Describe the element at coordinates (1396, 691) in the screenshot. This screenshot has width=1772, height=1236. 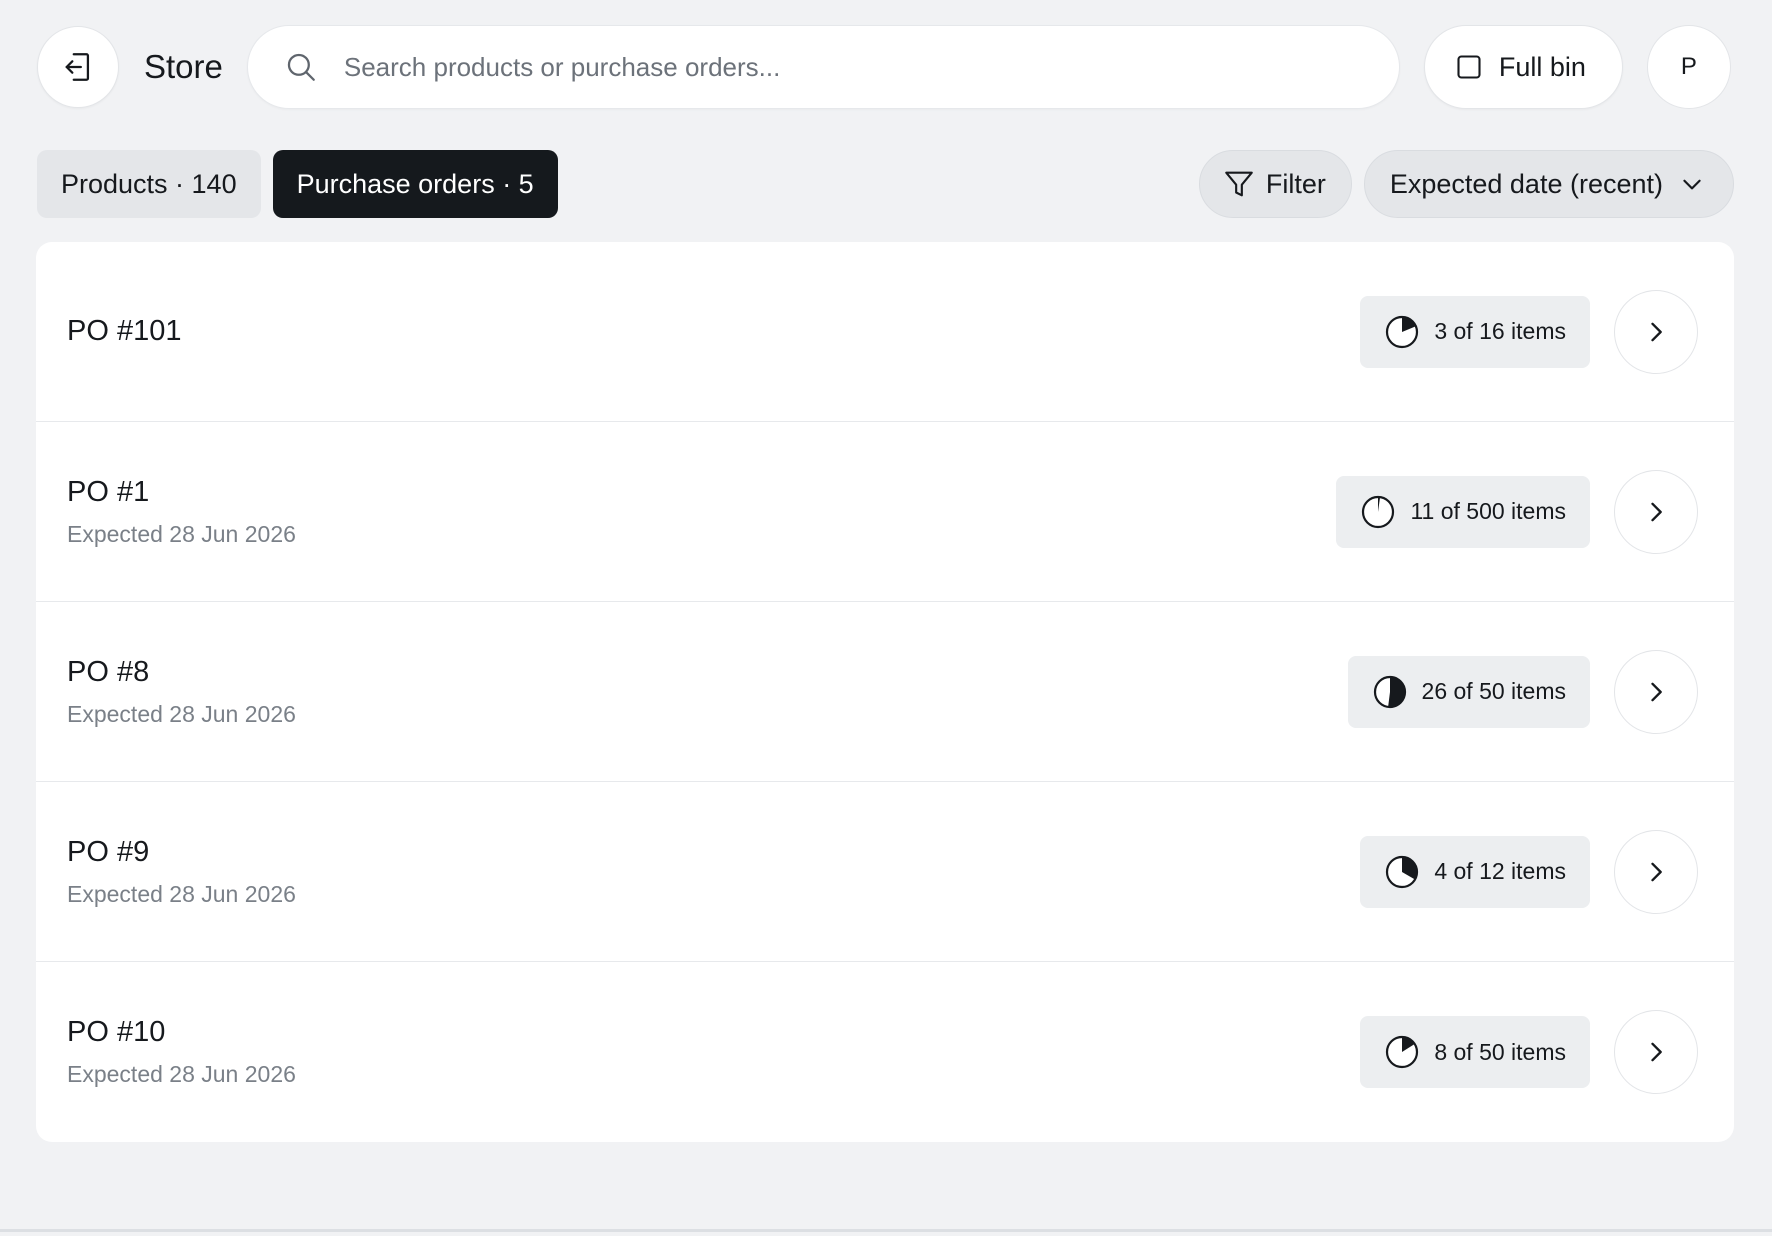
I see `pie-progress-fill` at that location.